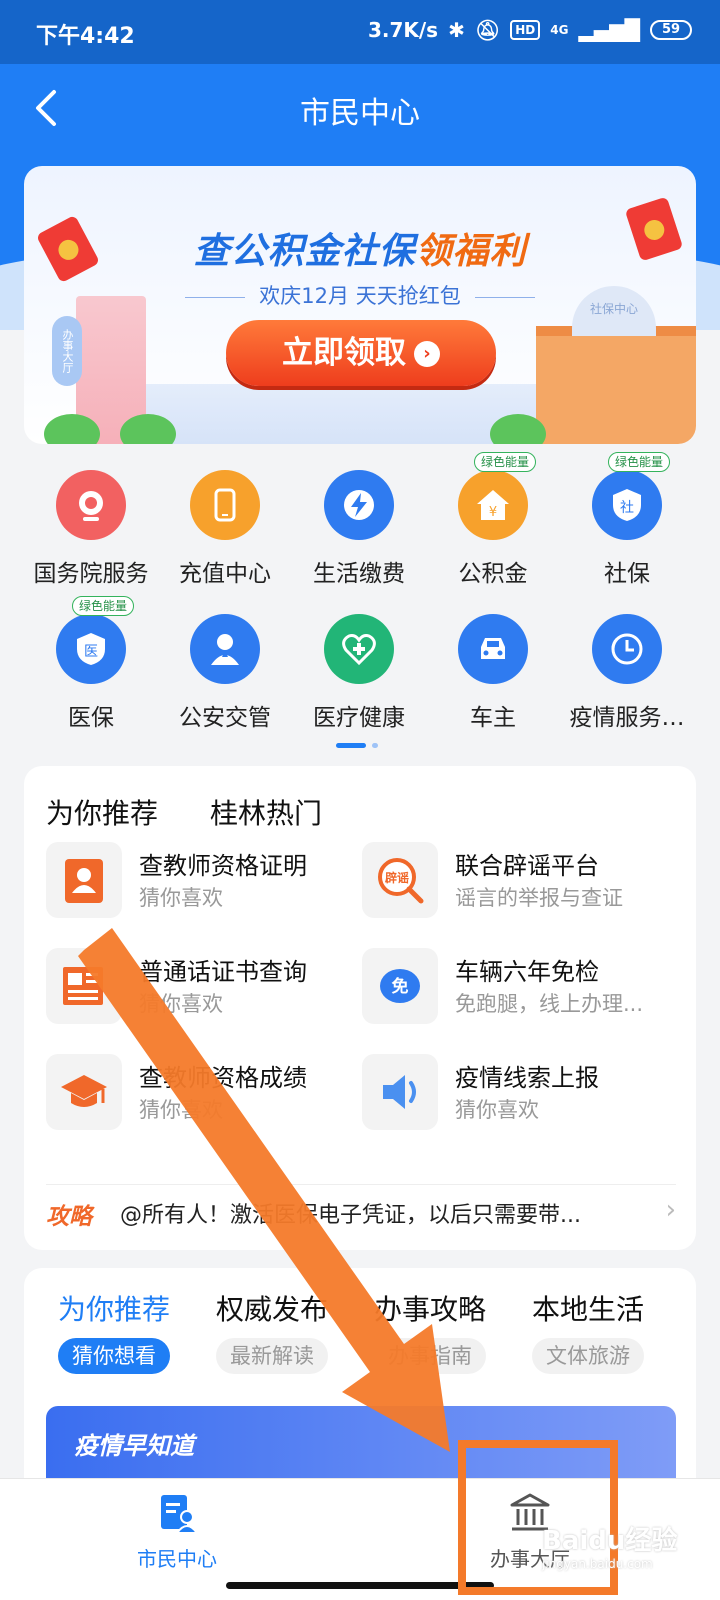 The image size is (720, 1600). What do you see at coordinates (631, 1560) in the screenshot?
I see `watermark: Baidu经验 jingyan.baidu.com` at bounding box center [631, 1560].